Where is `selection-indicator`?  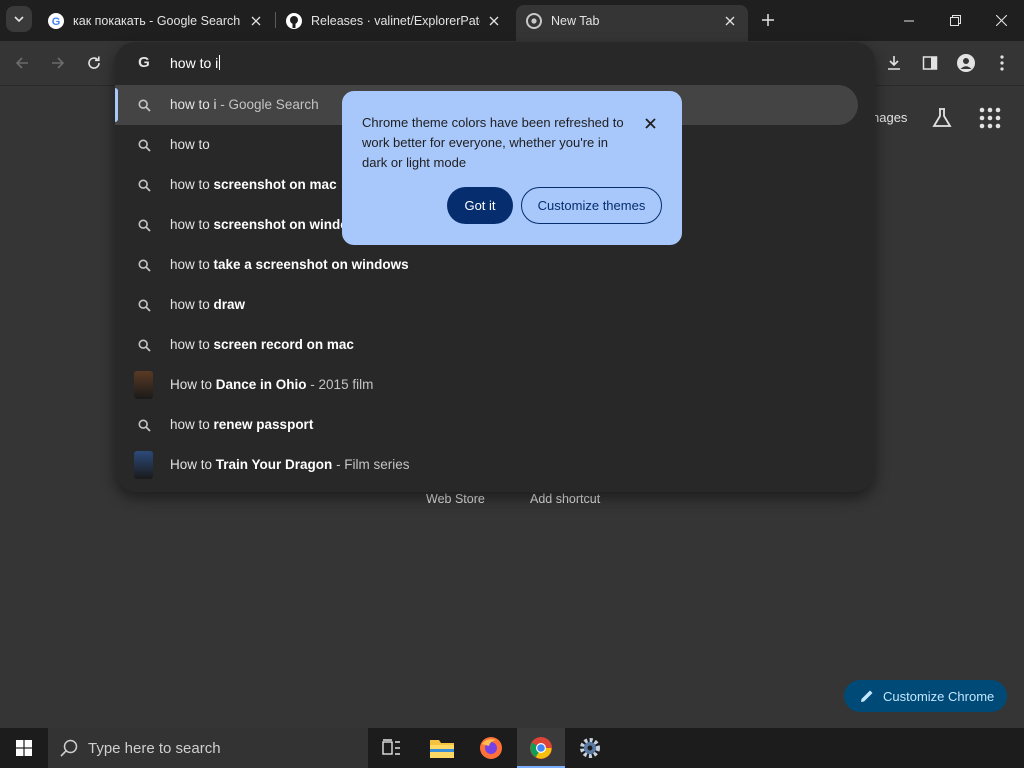 selection-indicator is located at coordinates (116, 105).